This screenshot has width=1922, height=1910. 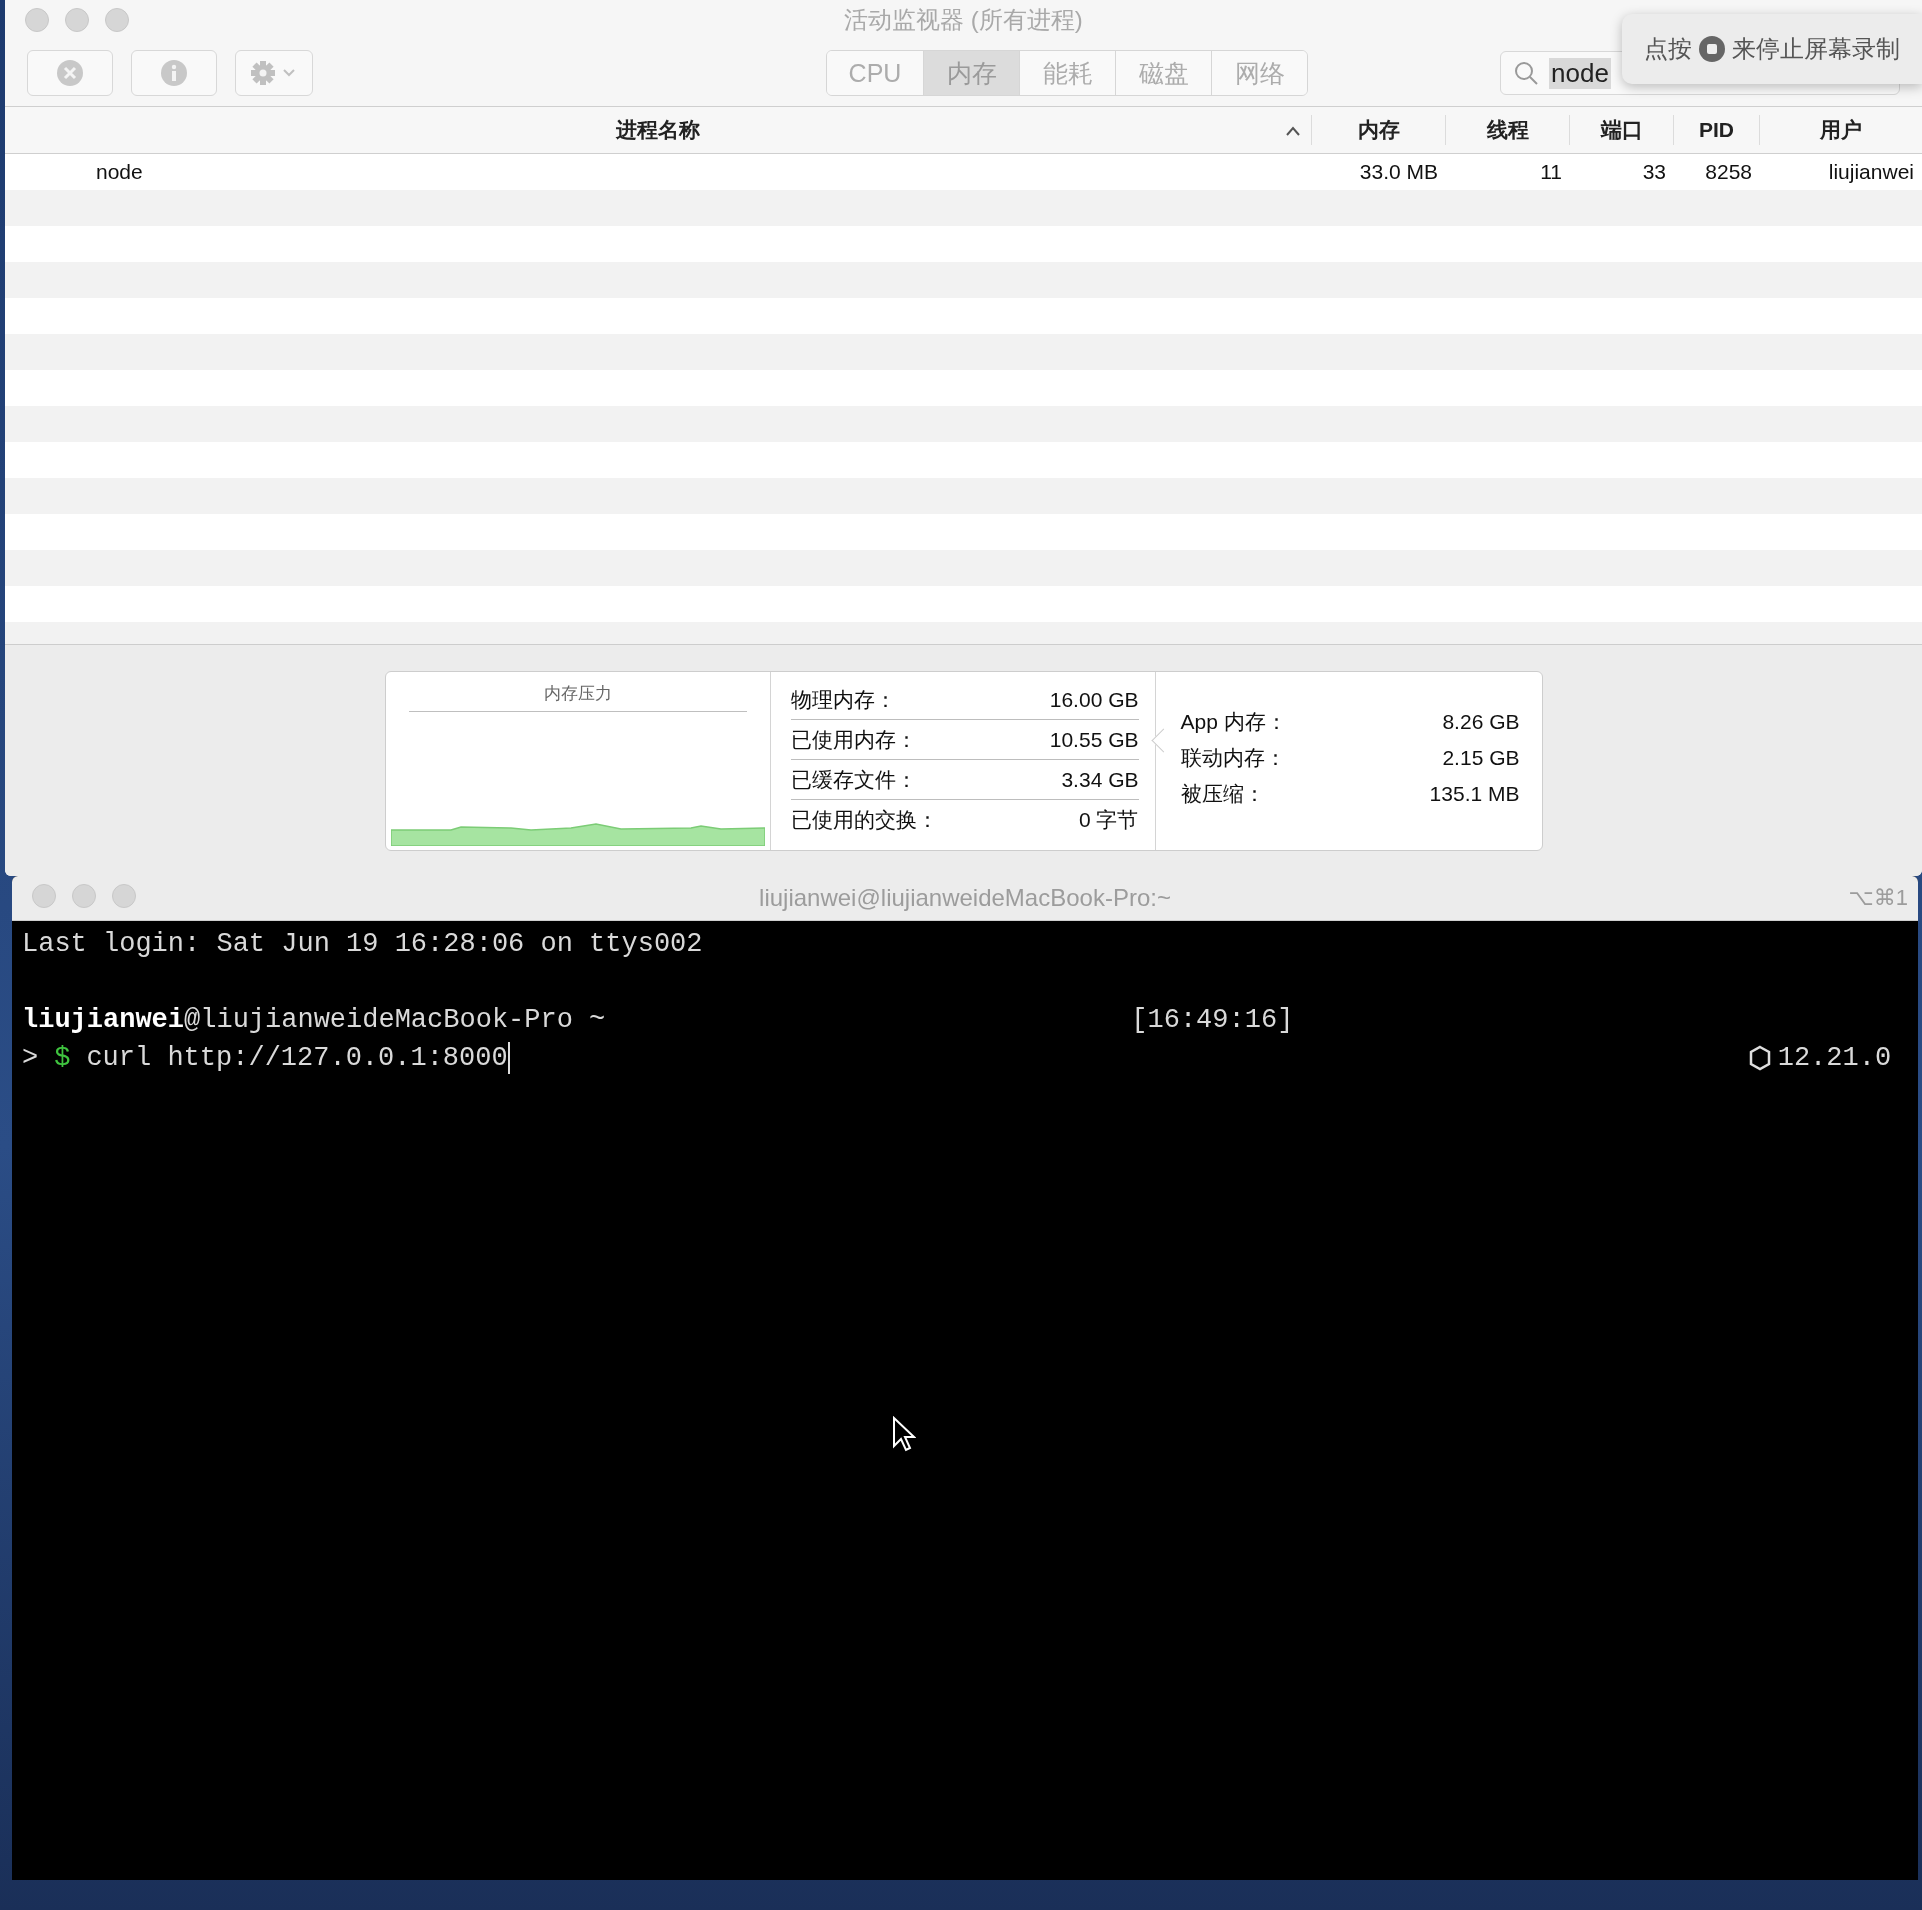 I want to click on table-cell-text: 33, so click(x=1654, y=172).